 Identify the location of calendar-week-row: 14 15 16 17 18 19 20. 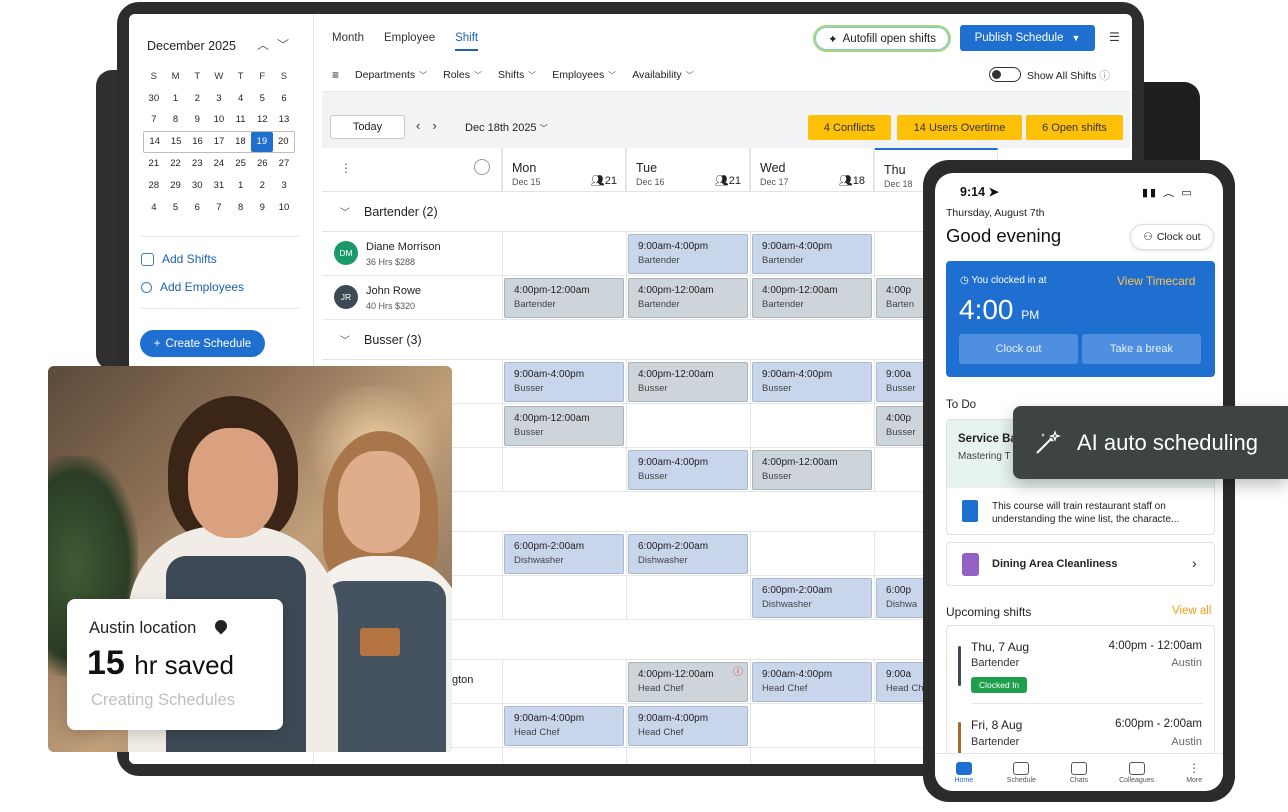
(219, 142).